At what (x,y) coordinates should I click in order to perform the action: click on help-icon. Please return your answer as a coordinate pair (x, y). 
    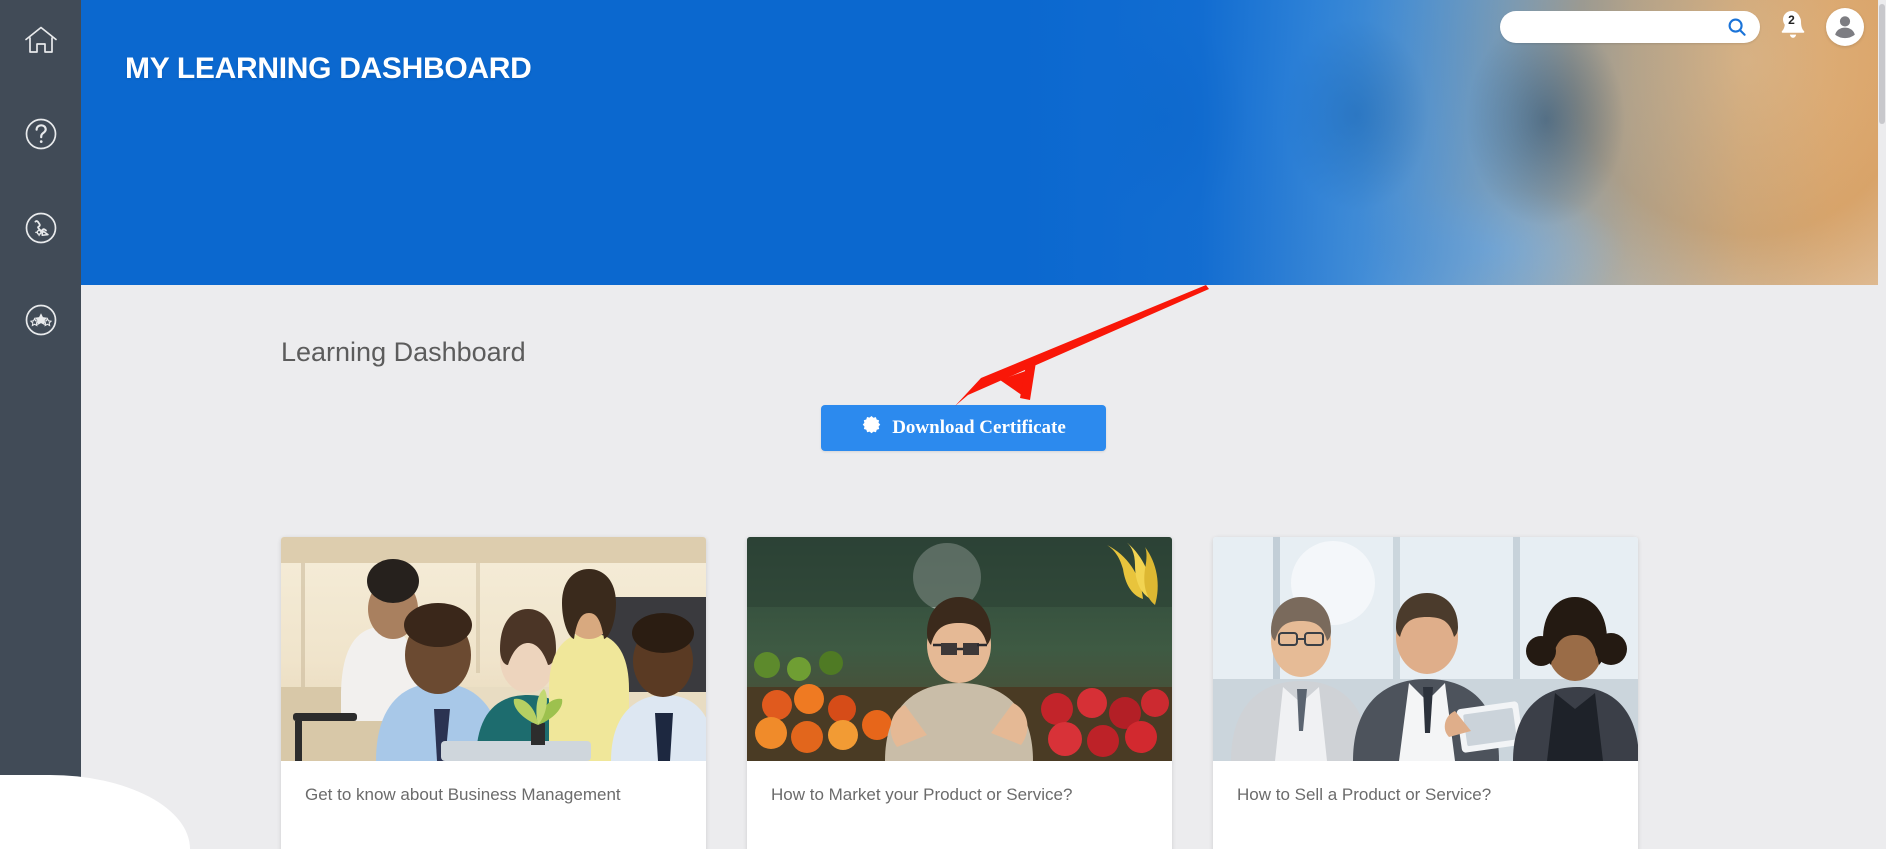
    Looking at the image, I should click on (41, 134).